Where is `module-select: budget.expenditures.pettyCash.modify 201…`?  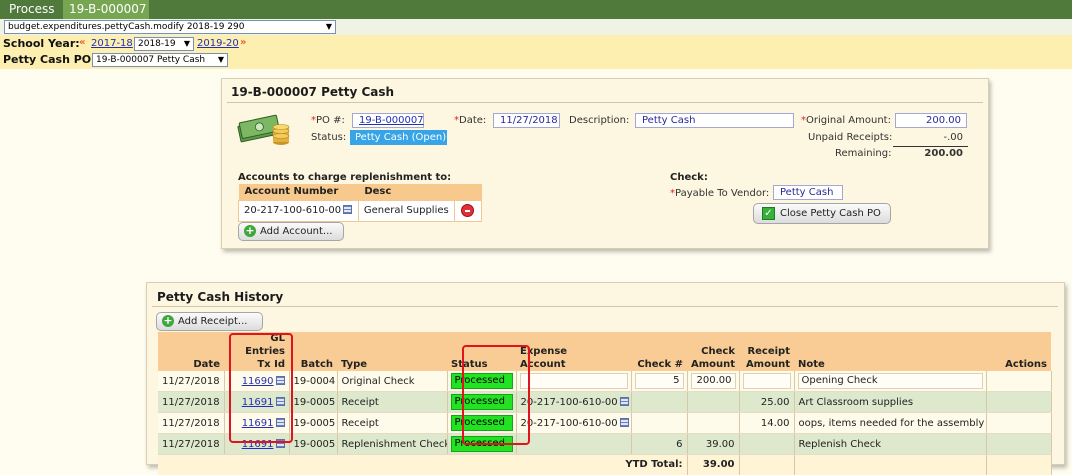
module-select: budget.expenditures.pettyCash.modify 201… is located at coordinates (170, 27).